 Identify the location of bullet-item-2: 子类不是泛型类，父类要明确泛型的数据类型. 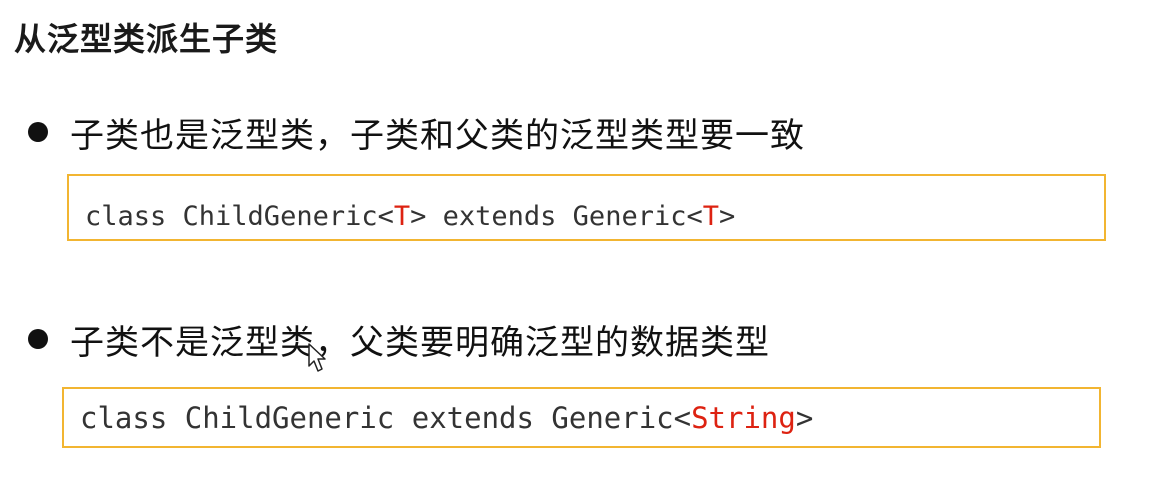
(399, 339).